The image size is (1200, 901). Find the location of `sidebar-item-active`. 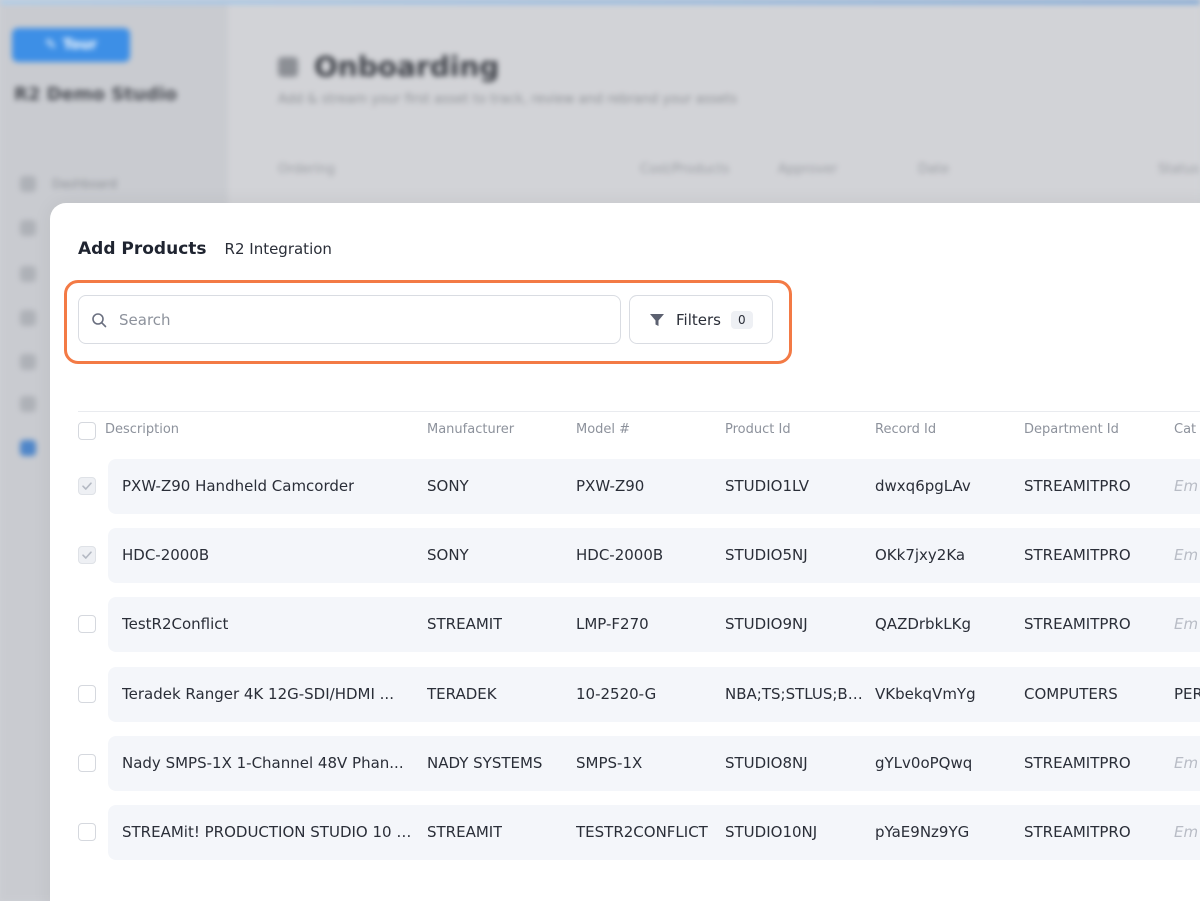

sidebar-item-active is located at coordinates (28, 448).